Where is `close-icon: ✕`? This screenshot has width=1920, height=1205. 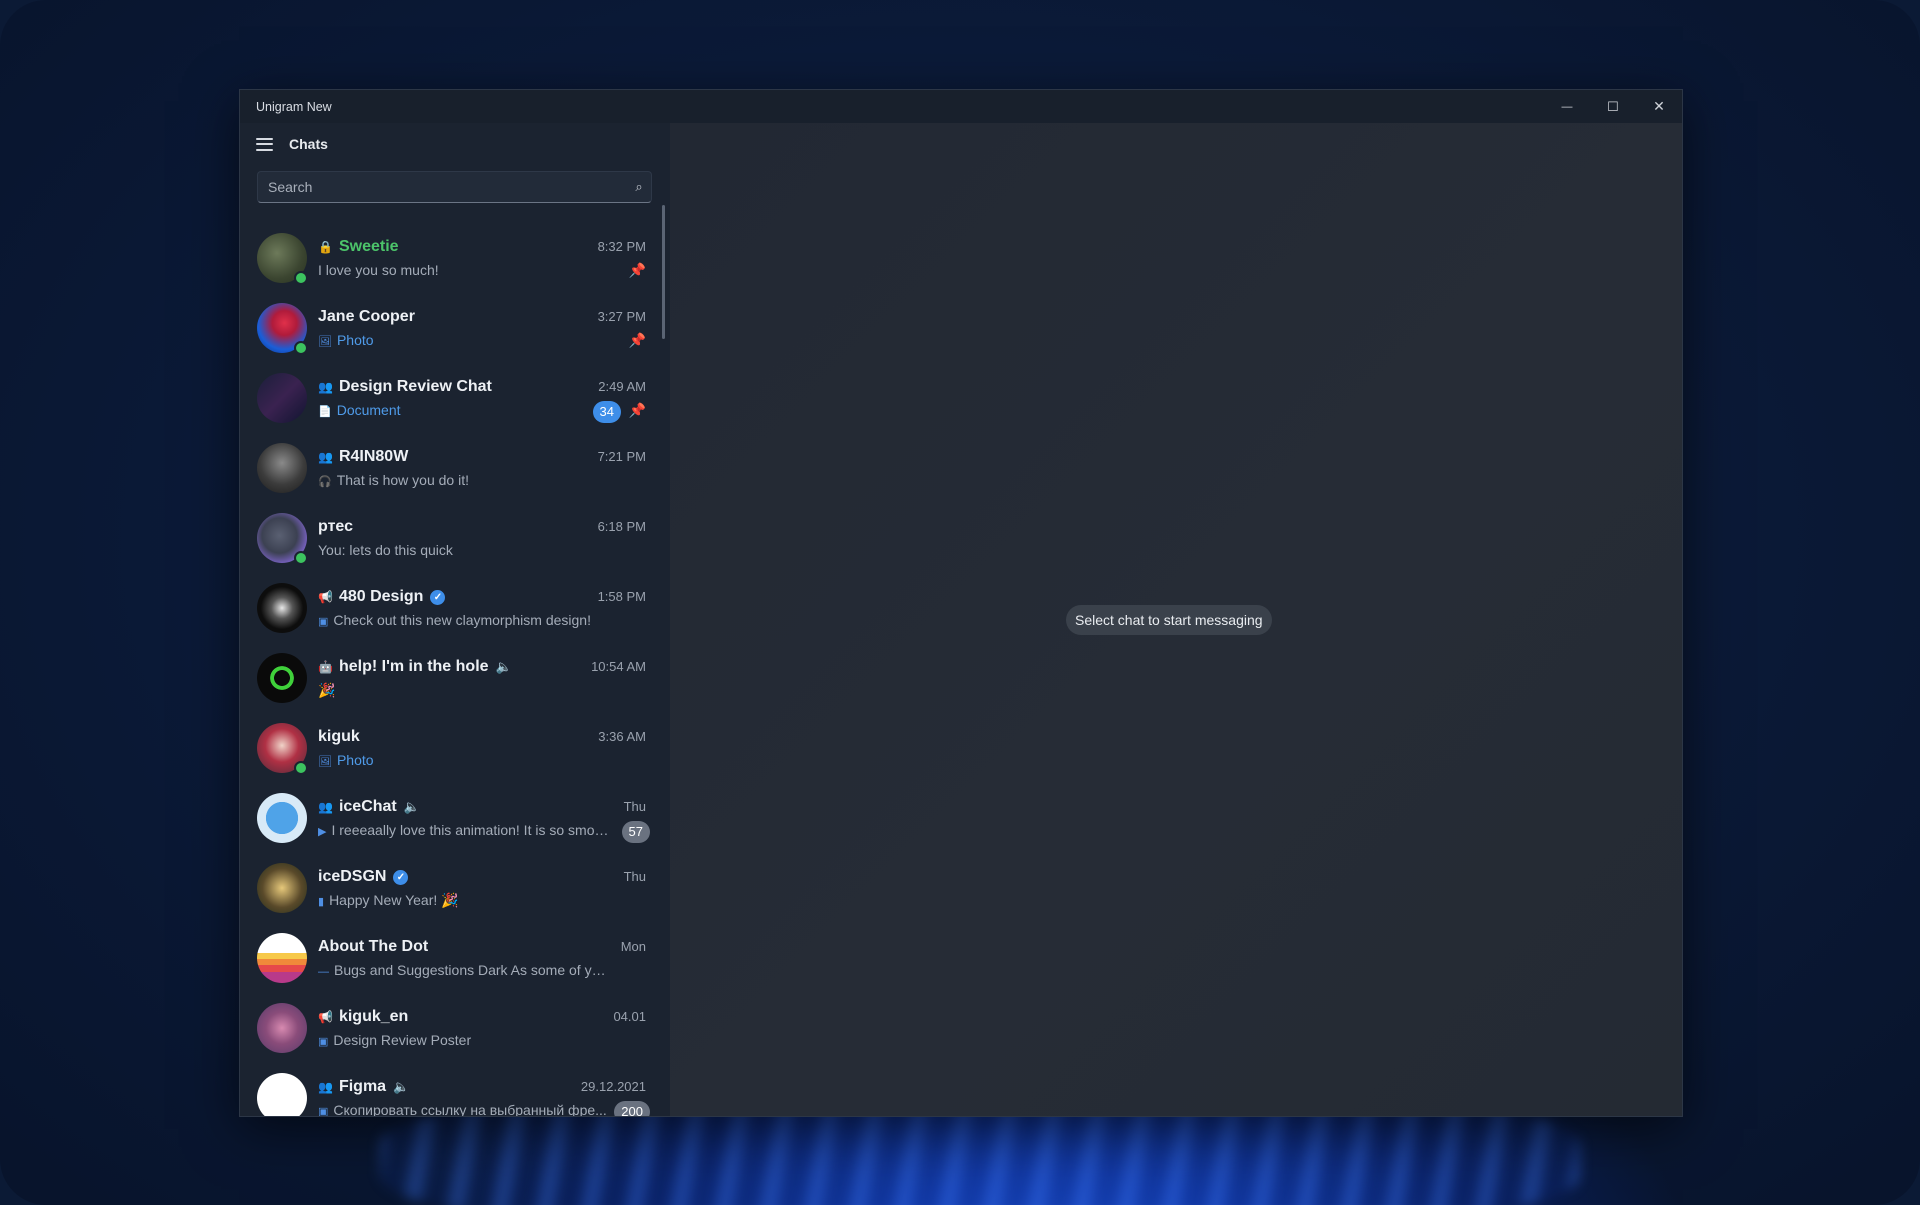
close-icon: ✕ is located at coordinates (1659, 106).